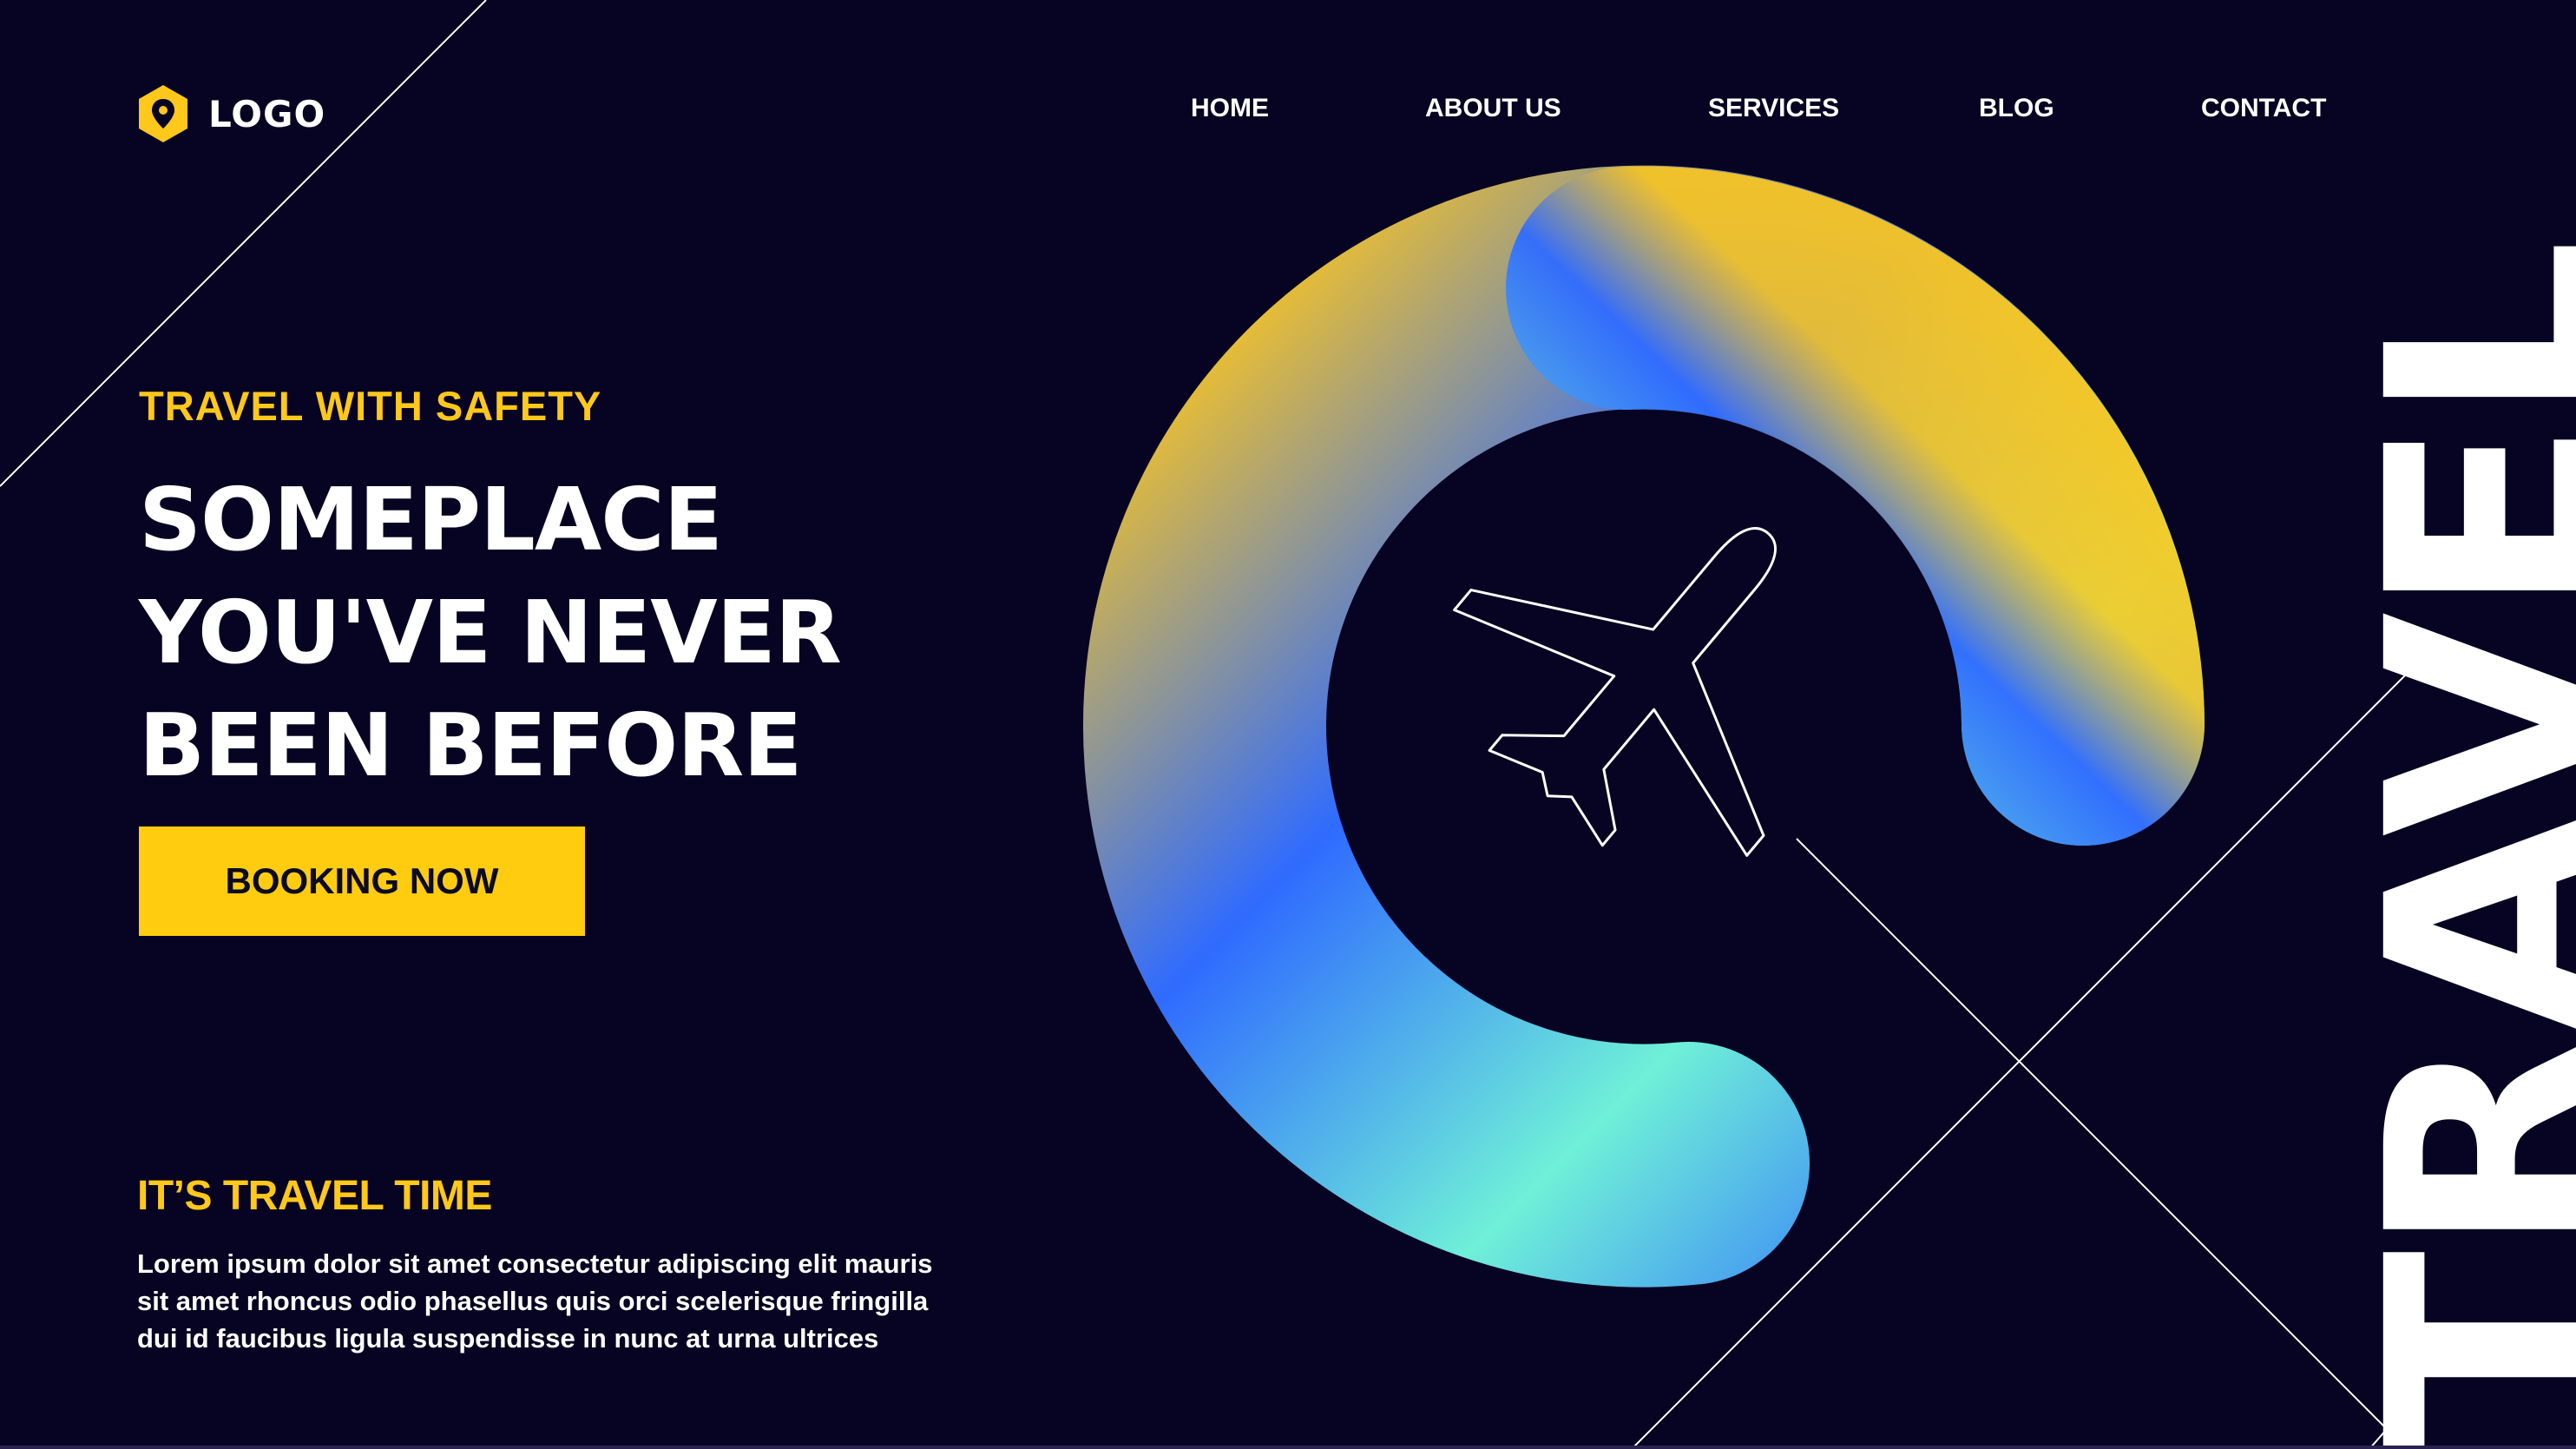 This screenshot has width=2576, height=1449. Describe the element at coordinates (2263, 109) in the screenshot. I see `nav-item-contact: CONTACT` at that location.